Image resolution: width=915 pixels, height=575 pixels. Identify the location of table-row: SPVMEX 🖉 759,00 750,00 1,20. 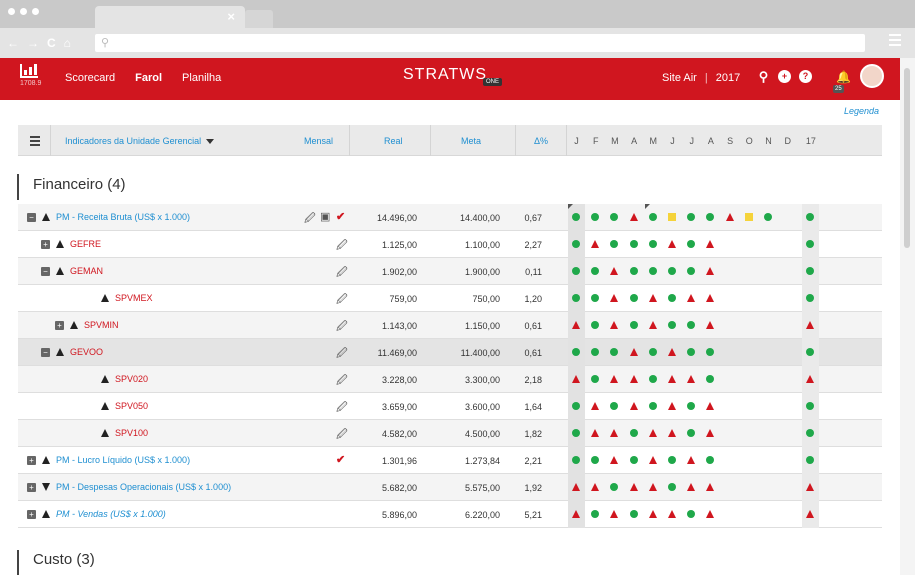
(450, 298).